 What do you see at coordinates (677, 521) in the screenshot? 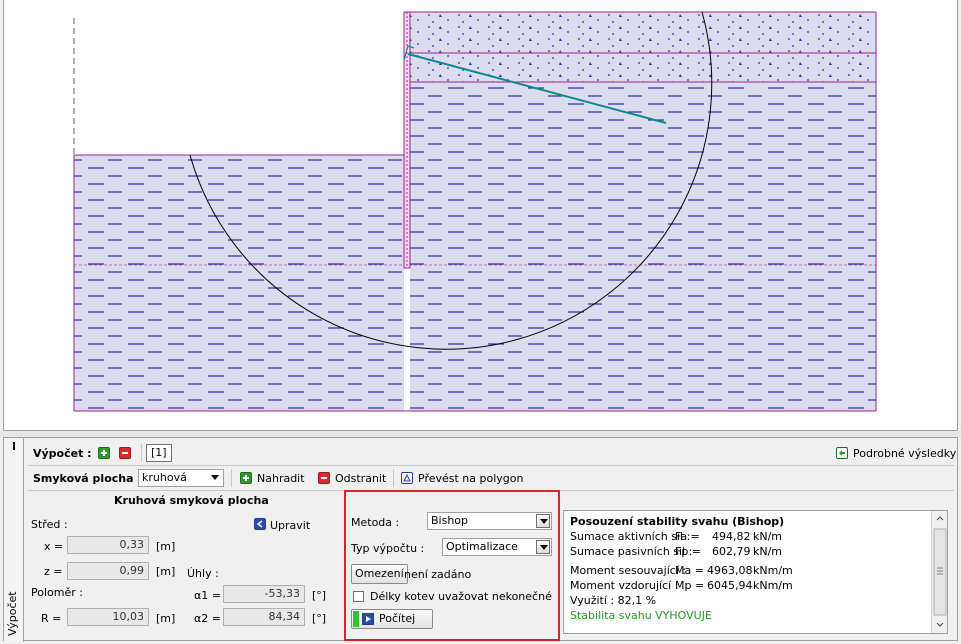
I see `results-title: Posouzení stability svahu (Bishop)` at bounding box center [677, 521].